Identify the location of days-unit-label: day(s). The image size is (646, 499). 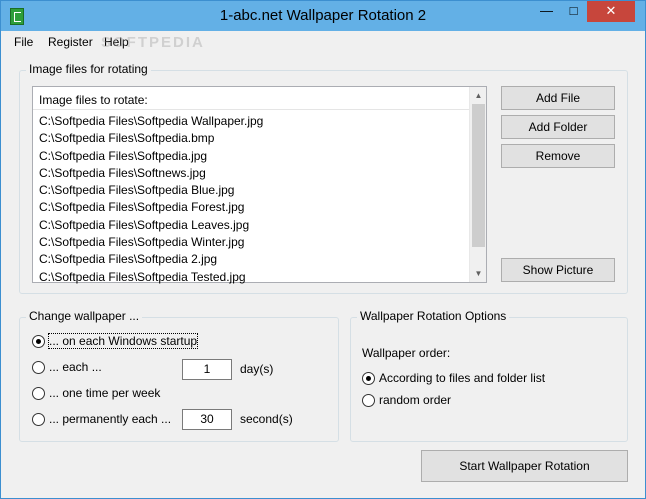
(257, 369).